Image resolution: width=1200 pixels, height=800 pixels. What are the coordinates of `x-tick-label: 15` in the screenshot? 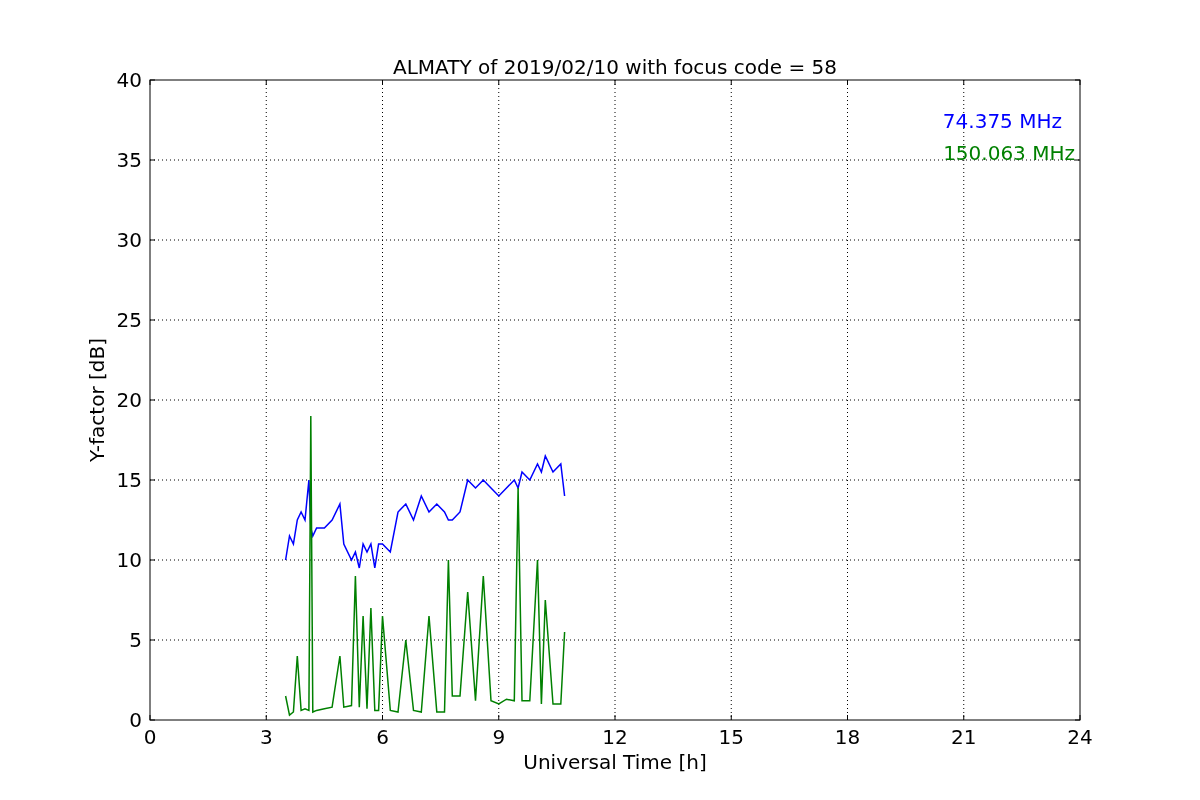 It's located at (731, 737).